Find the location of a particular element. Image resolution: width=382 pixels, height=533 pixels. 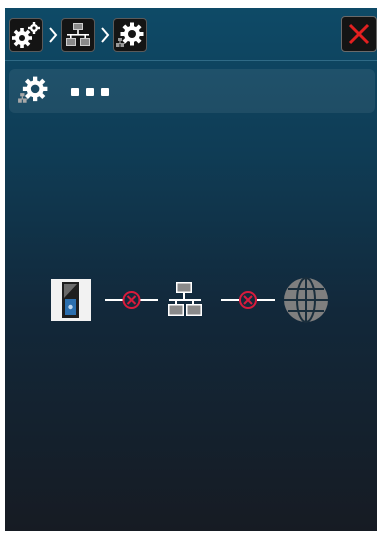

globe-icon is located at coordinates (306, 300).